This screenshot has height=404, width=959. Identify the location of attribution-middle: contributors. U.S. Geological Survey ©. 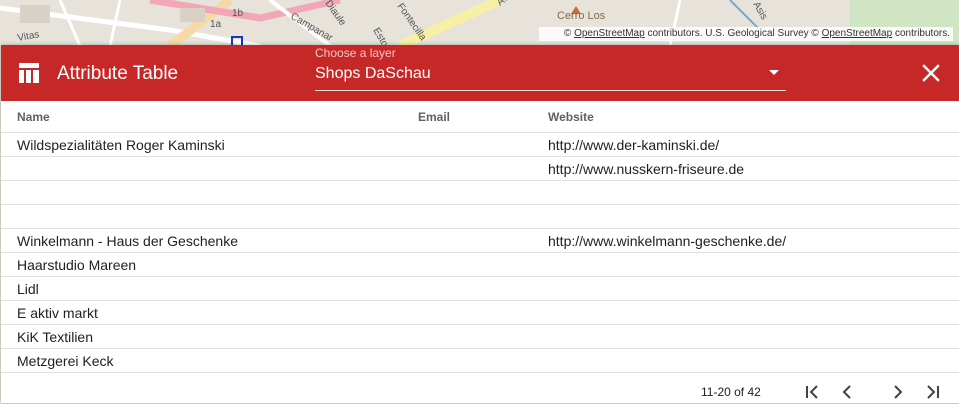
(733, 33).